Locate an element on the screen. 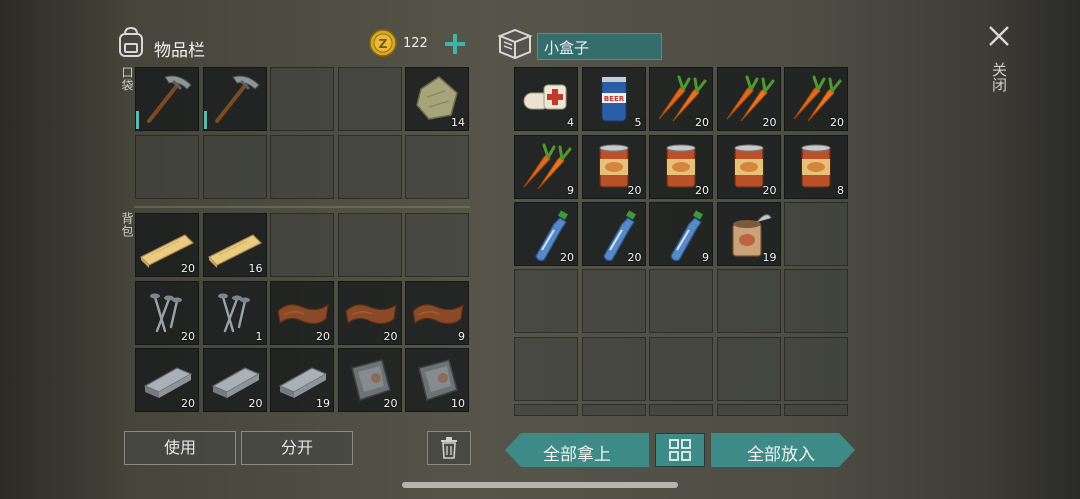  trash-button is located at coordinates (449, 448).